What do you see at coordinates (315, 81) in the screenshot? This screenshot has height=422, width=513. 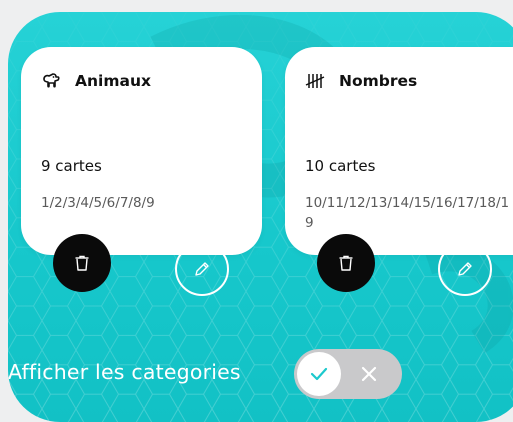 I see `tally-marks-icon` at bounding box center [315, 81].